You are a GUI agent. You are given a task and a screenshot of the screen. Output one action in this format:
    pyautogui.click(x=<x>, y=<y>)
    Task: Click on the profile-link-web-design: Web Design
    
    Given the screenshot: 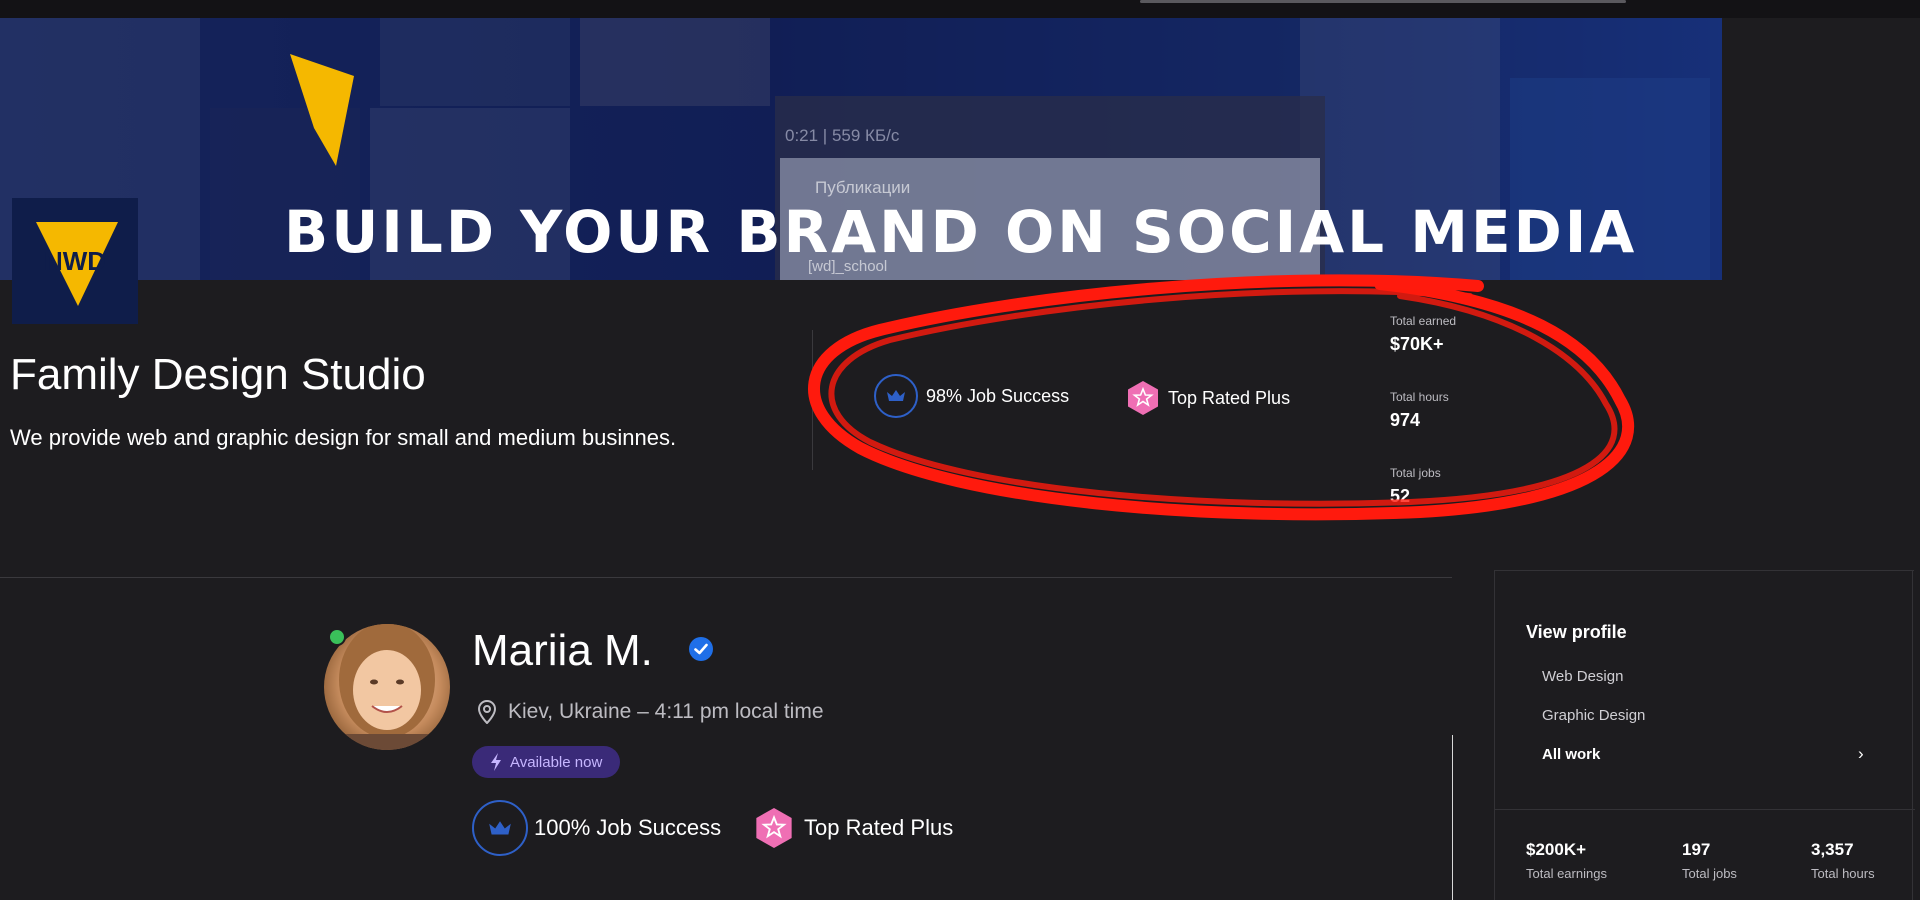 What is the action you would take?
    pyautogui.click(x=1582, y=676)
    